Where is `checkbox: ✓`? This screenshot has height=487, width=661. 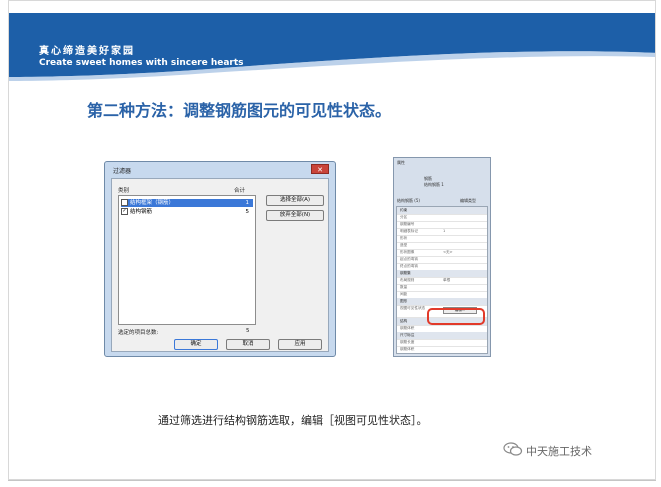 checkbox: ✓ is located at coordinates (124, 211).